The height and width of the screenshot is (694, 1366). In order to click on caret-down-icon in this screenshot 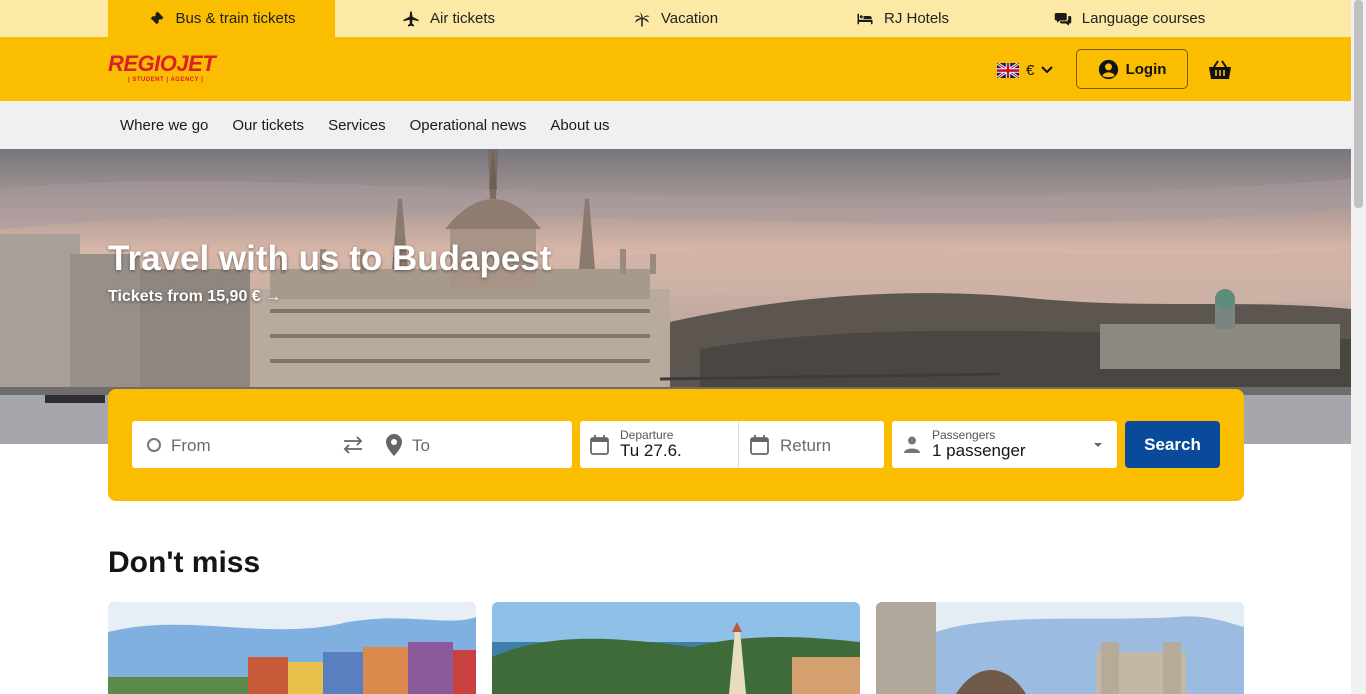, I will do `click(1098, 445)`.